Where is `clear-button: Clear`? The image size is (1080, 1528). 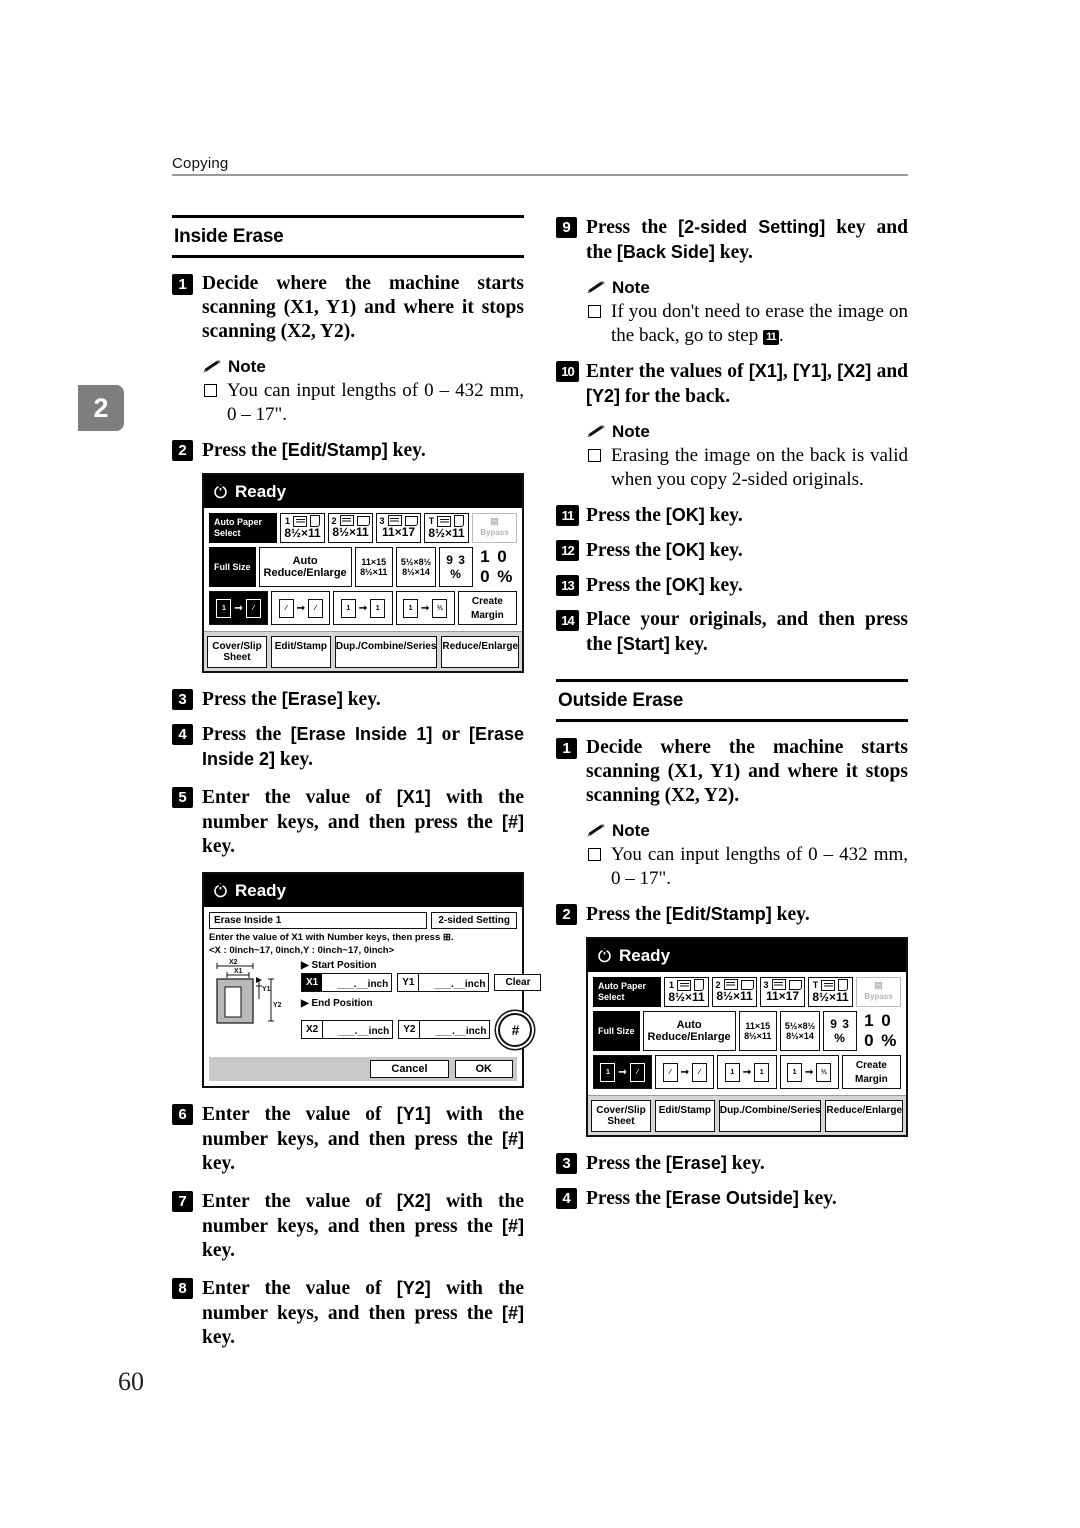
clear-button: Clear is located at coordinates (518, 982).